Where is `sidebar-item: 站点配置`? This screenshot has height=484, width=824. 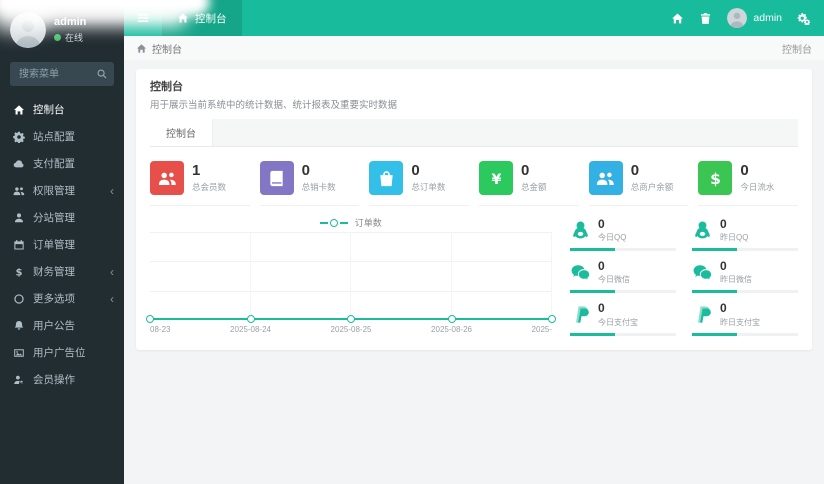 sidebar-item: 站点配置 is located at coordinates (62, 136).